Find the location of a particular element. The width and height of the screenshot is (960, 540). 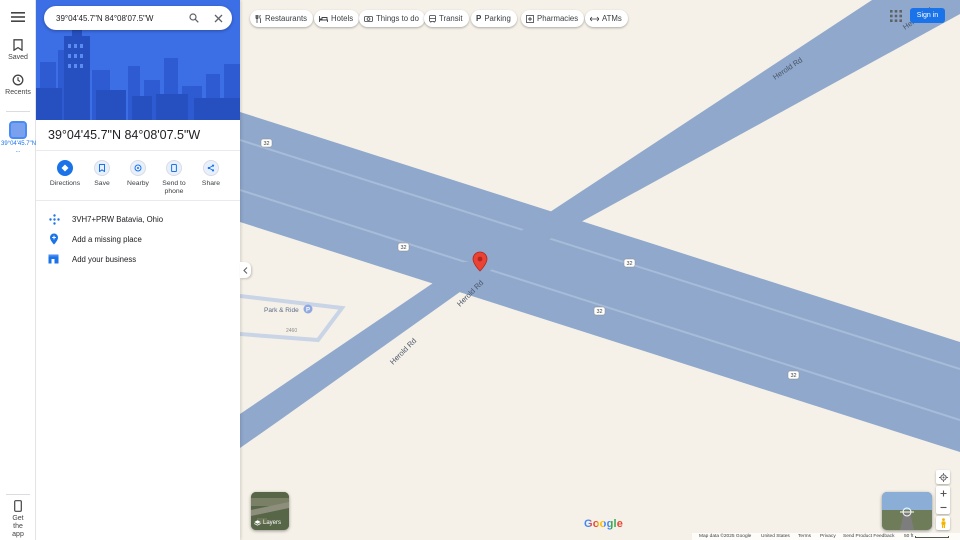

chip-atms: ATMs is located at coordinates (606, 18).